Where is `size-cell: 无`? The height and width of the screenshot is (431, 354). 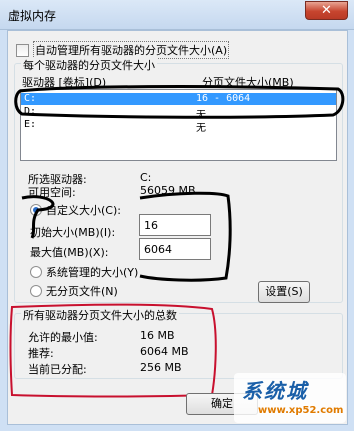 size-cell: 无 is located at coordinates (201, 128).